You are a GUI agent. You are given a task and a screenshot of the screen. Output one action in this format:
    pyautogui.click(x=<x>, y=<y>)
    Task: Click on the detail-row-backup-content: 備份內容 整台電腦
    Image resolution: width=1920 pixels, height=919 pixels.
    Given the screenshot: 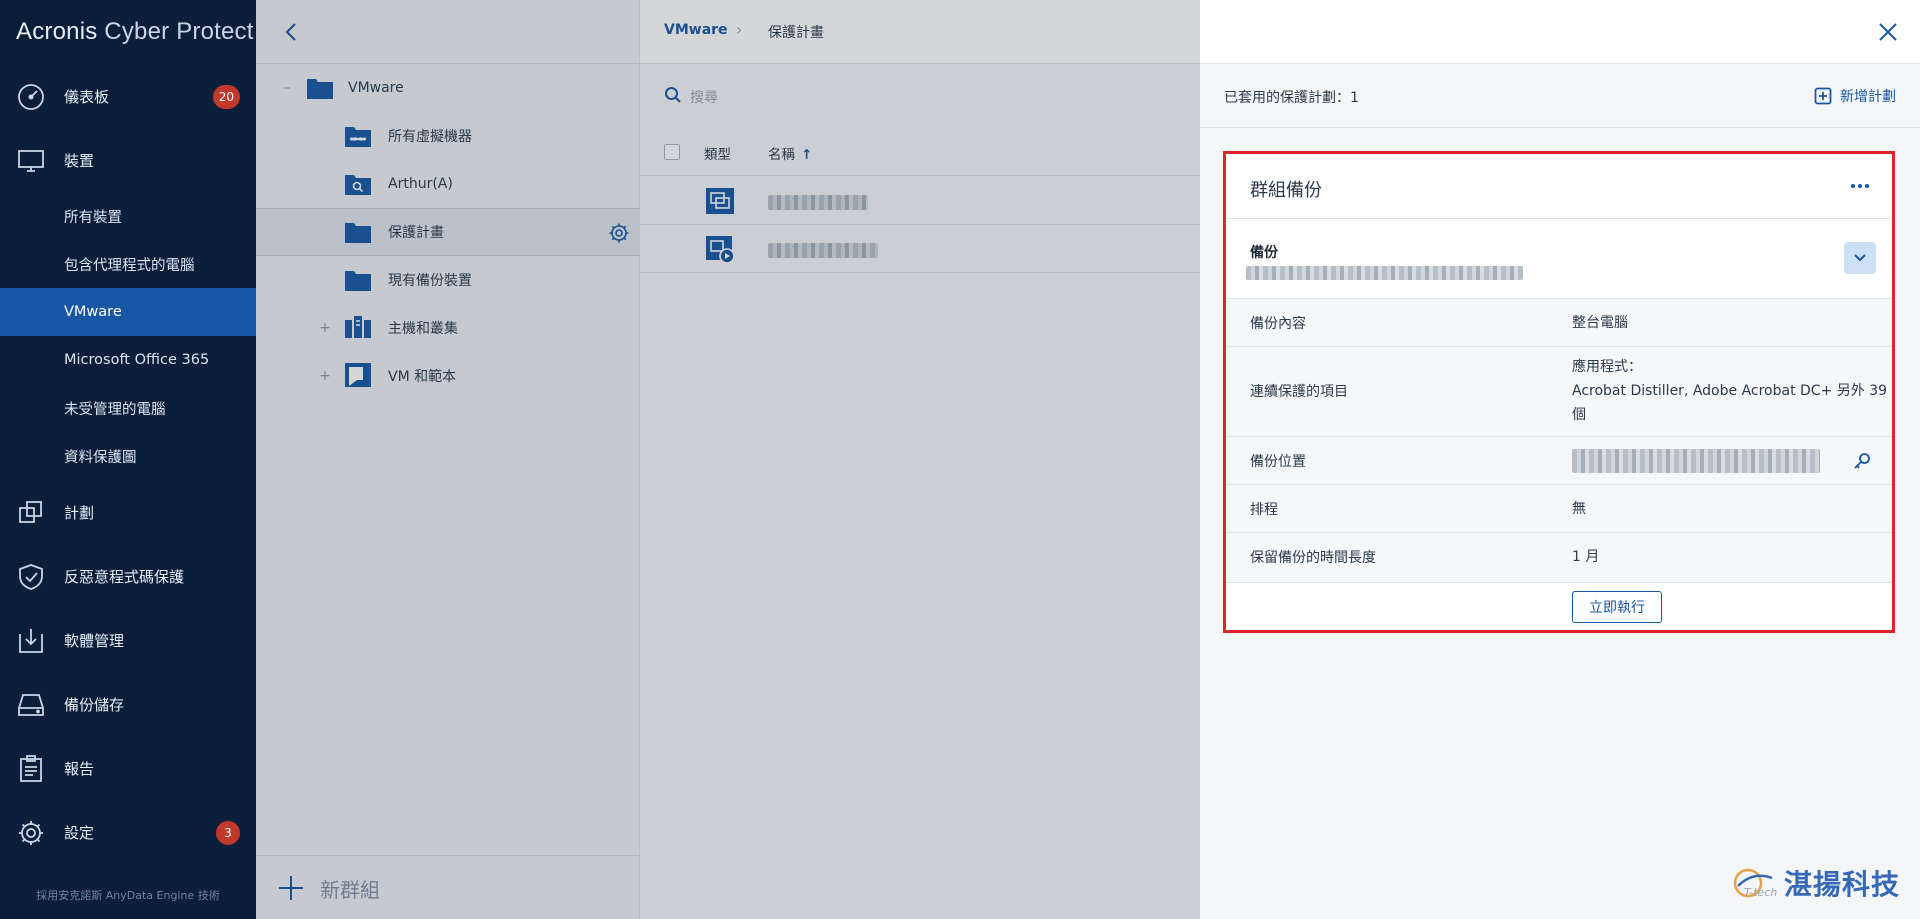 What is the action you would take?
    pyautogui.click(x=1559, y=322)
    